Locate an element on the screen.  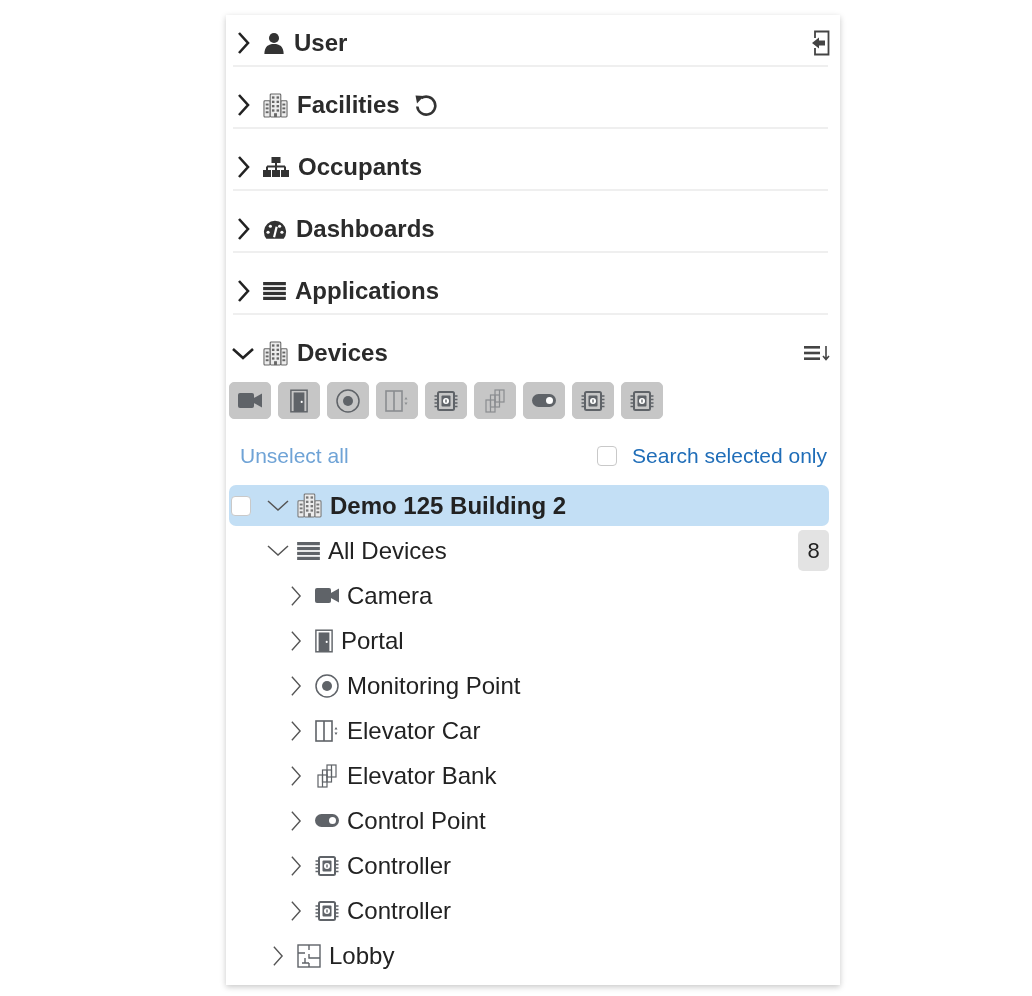
section-title: User is located at coordinates (321, 43).